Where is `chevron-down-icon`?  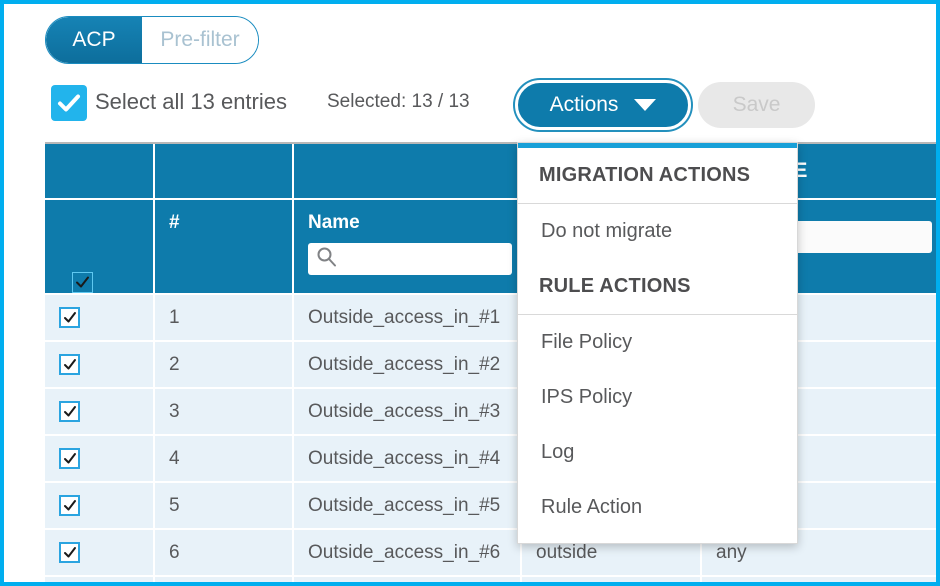 chevron-down-icon is located at coordinates (645, 105).